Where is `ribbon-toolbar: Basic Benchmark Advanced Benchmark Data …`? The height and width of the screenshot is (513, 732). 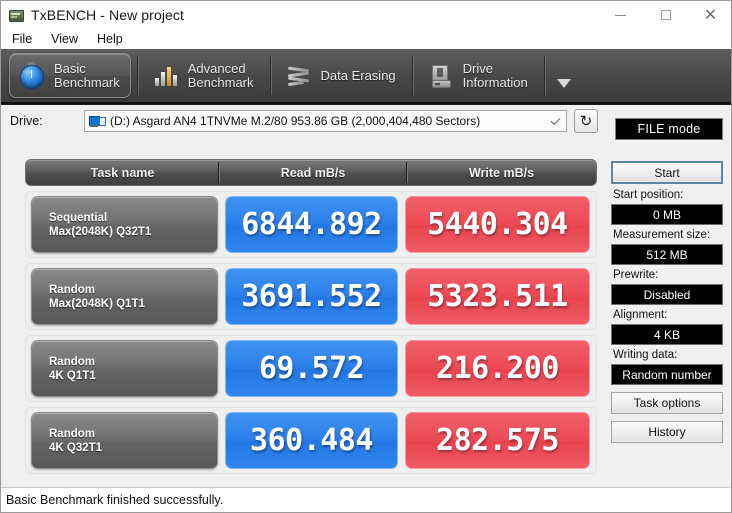 ribbon-toolbar: Basic Benchmark Advanced Benchmark Data … is located at coordinates (366, 77).